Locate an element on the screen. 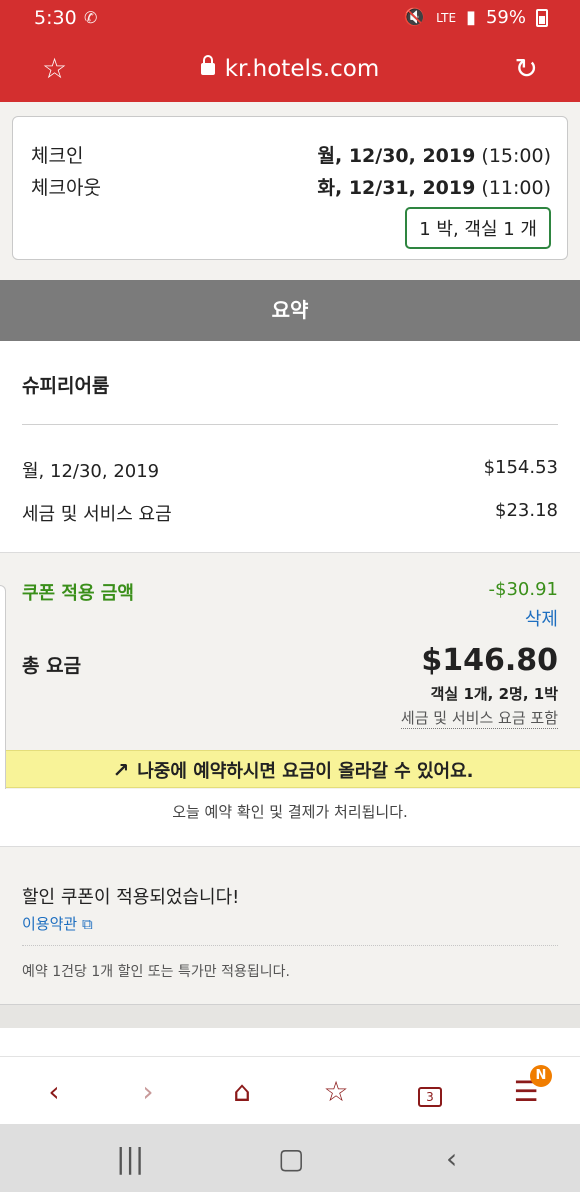 The height and width of the screenshot is (1192, 580). battery-percent: 59% is located at coordinates (505, 17).